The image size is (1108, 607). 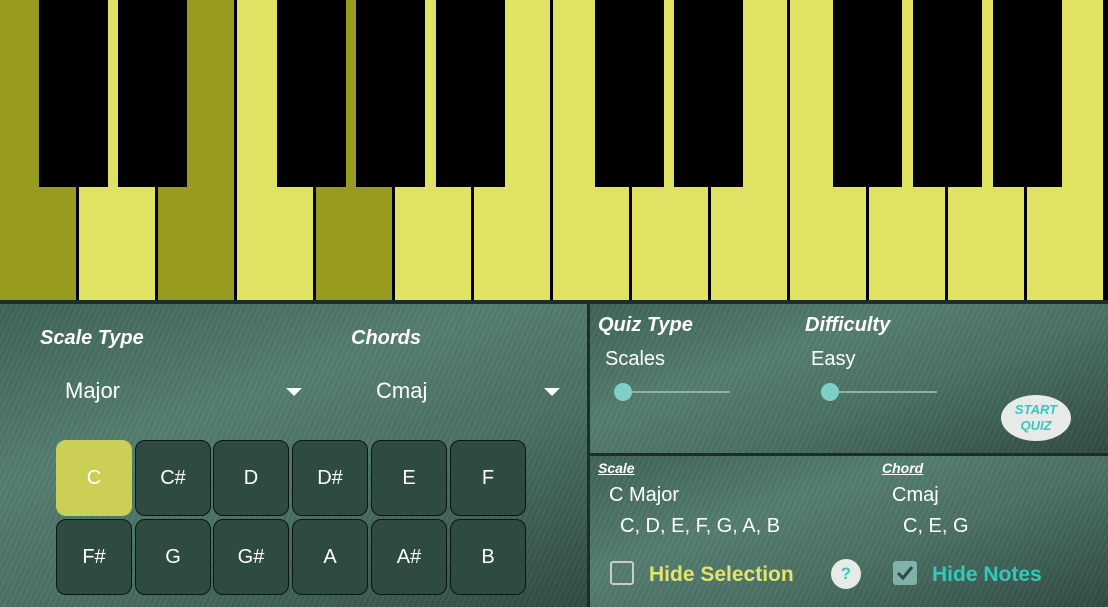 I want to click on scale-type-label: Scale Type, so click(x=92, y=338).